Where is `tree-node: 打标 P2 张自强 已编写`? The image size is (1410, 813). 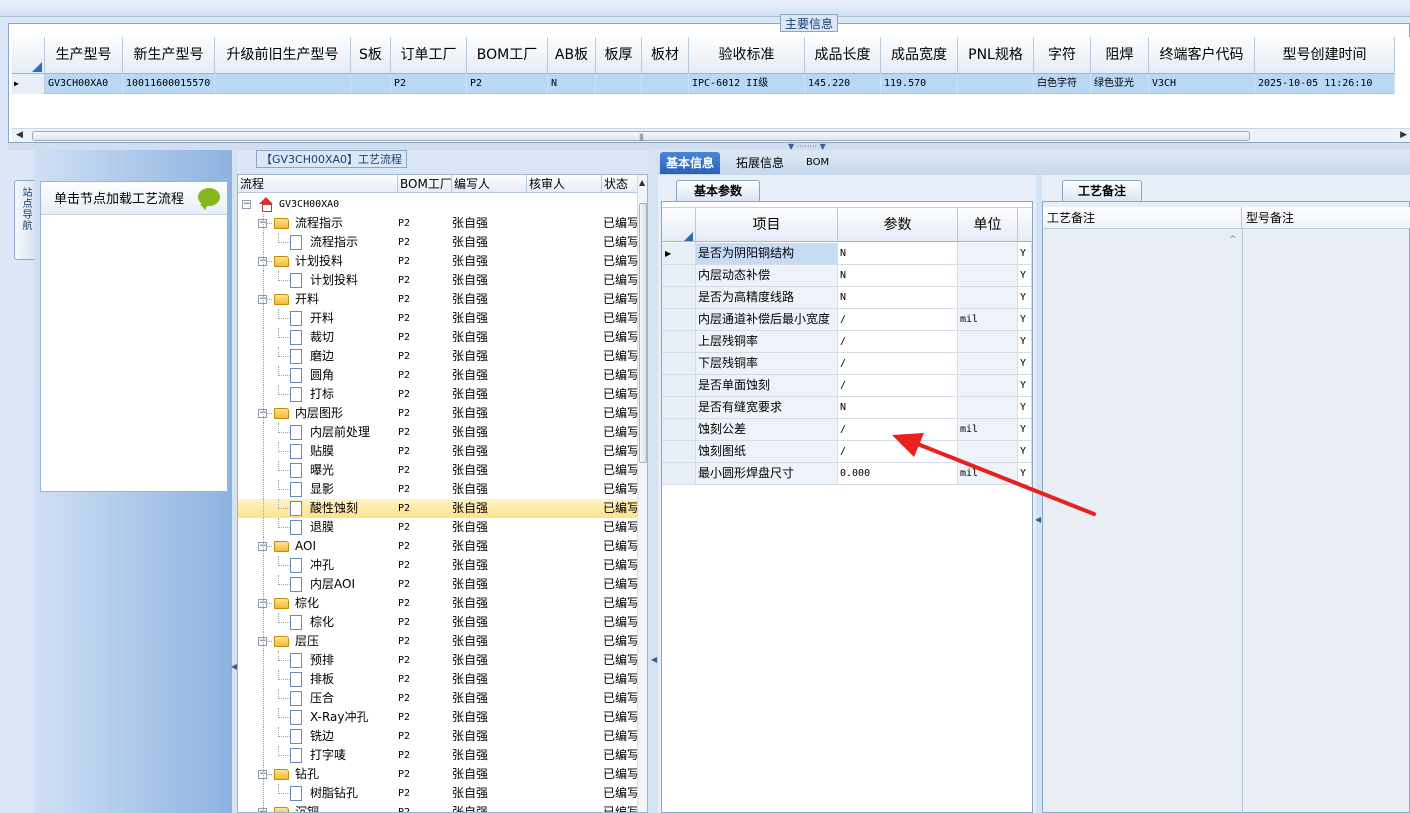 tree-node: 打标 P2 张自强 已编写 is located at coordinates (437, 394).